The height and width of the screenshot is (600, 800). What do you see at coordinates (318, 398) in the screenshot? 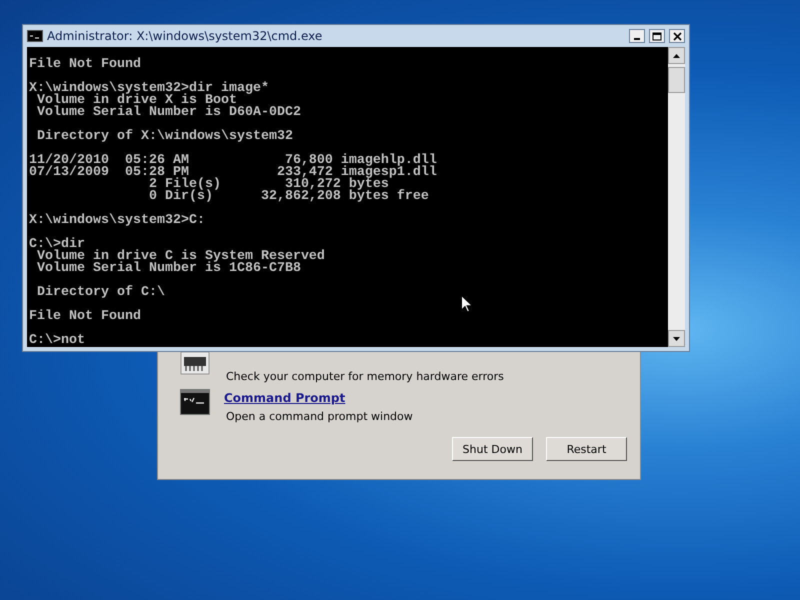
I see `option-link: Command Prompt` at bounding box center [318, 398].